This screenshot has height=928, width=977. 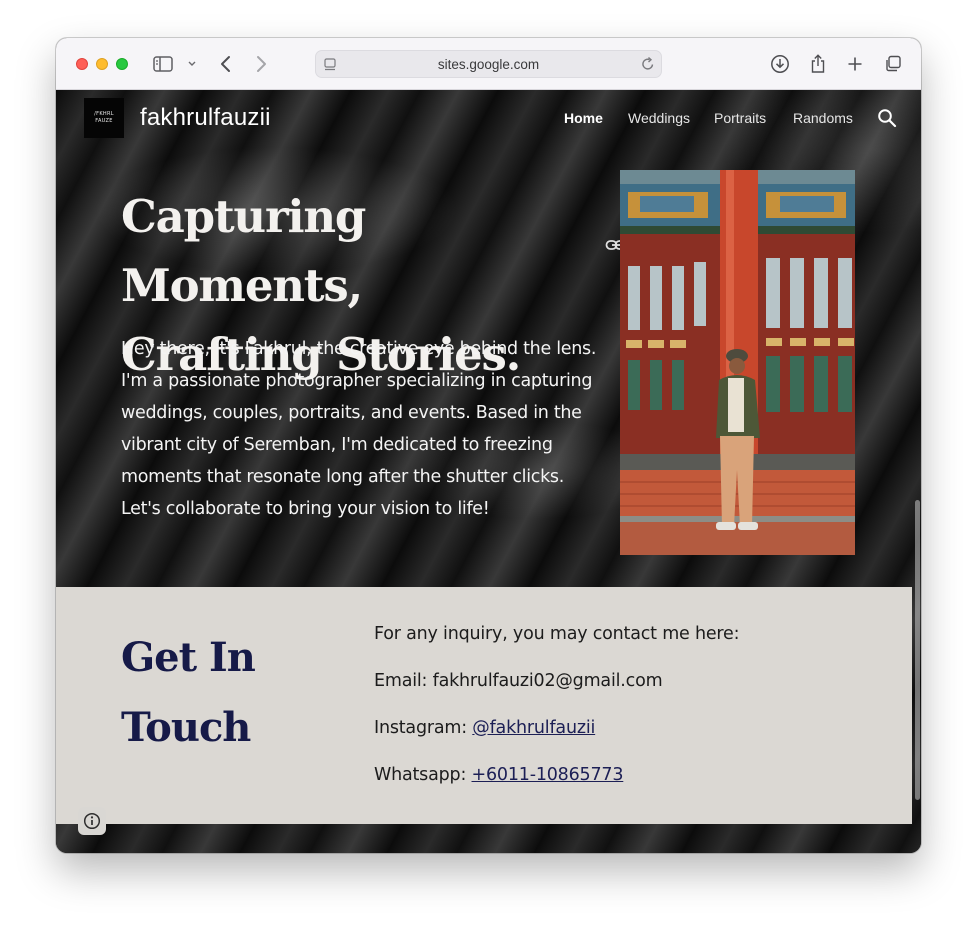 What do you see at coordinates (102, 64) in the screenshot?
I see `minimize-window-button` at bounding box center [102, 64].